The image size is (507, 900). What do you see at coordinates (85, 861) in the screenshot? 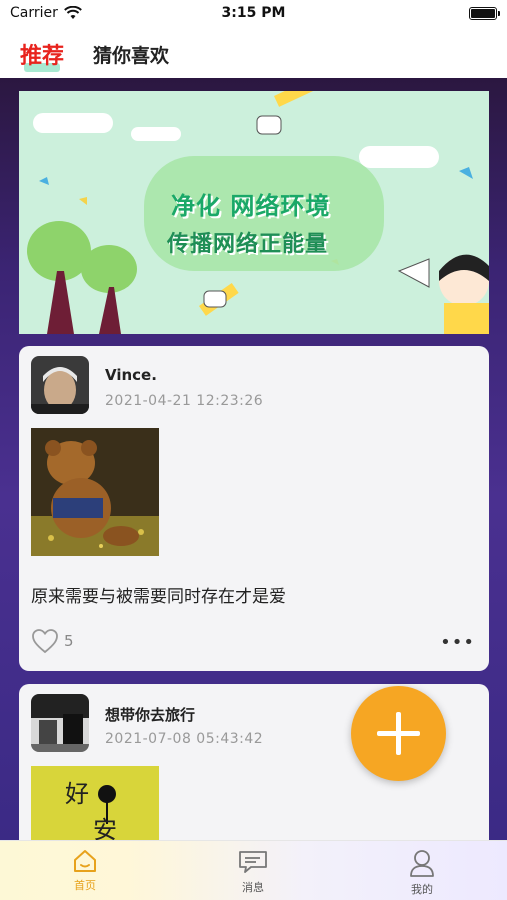
I see `home-icon` at bounding box center [85, 861].